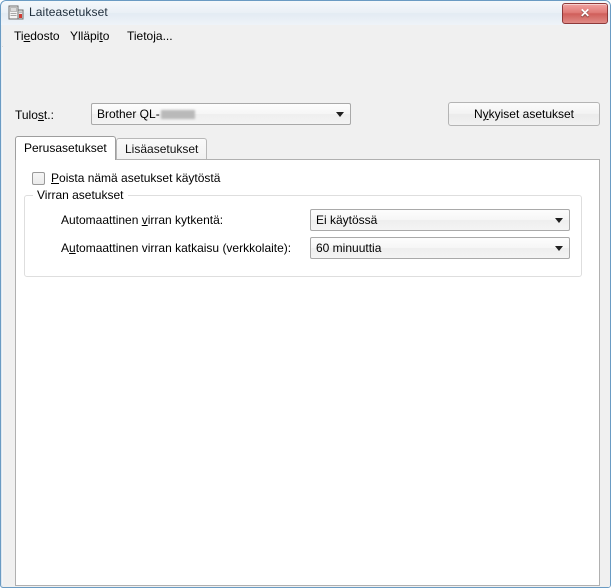 The width and height of the screenshot is (611, 588). Describe the element at coordinates (85, 36) in the screenshot. I see `menu-label-part: Ylläpi` at that location.